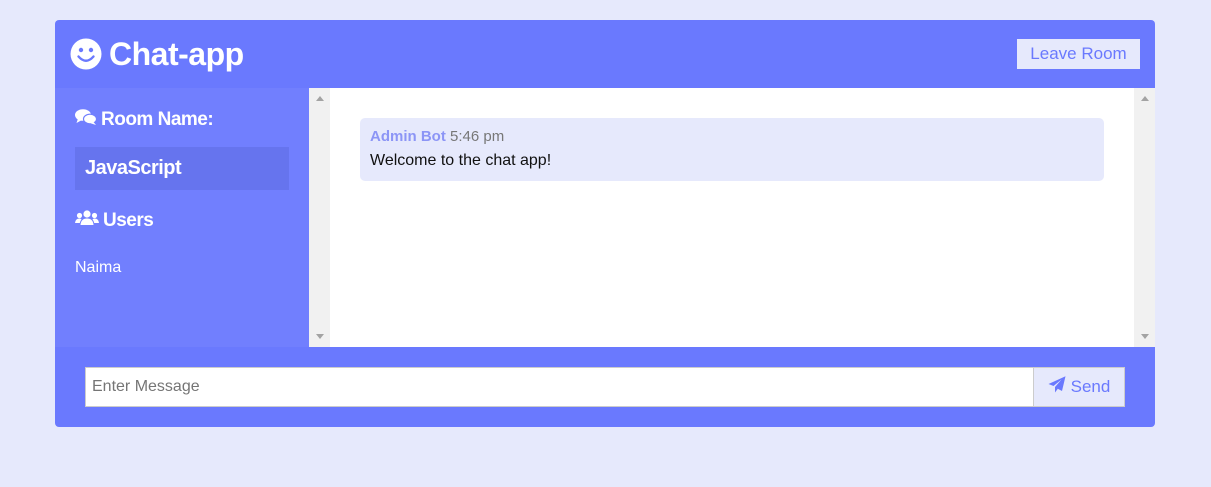 The width and height of the screenshot is (1211, 487). What do you see at coordinates (1057, 387) in the screenshot?
I see `paper-plane-icon` at bounding box center [1057, 387].